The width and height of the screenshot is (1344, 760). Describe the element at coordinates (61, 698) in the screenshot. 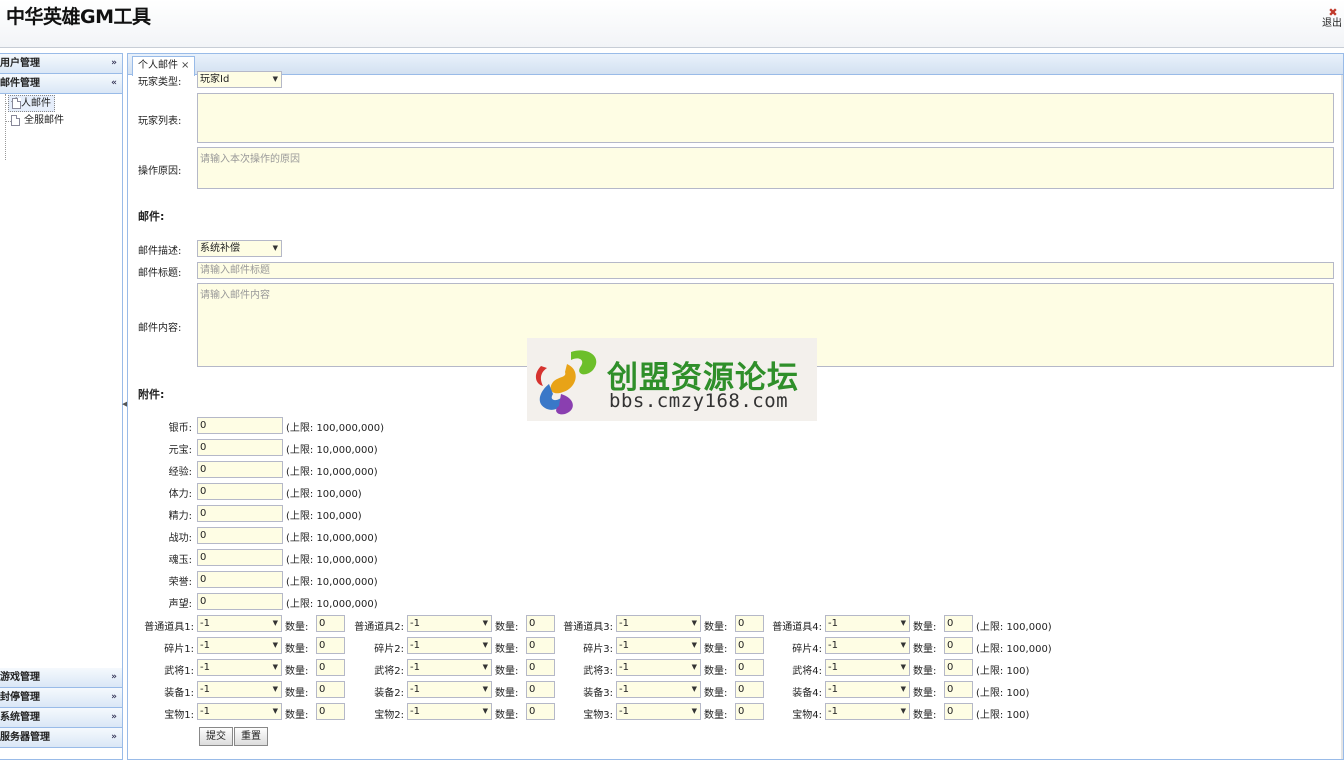

I see `sidebar-section-ban: 封停管理 »` at that location.